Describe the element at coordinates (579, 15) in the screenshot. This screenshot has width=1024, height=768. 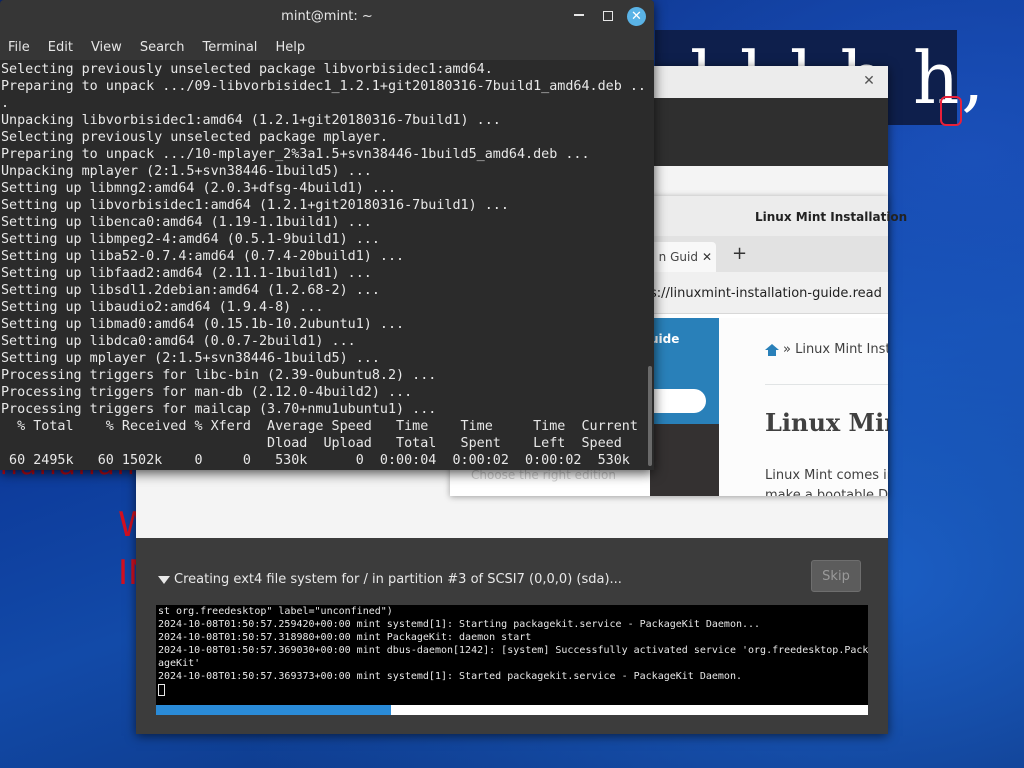
I see `minimize-icon` at that location.